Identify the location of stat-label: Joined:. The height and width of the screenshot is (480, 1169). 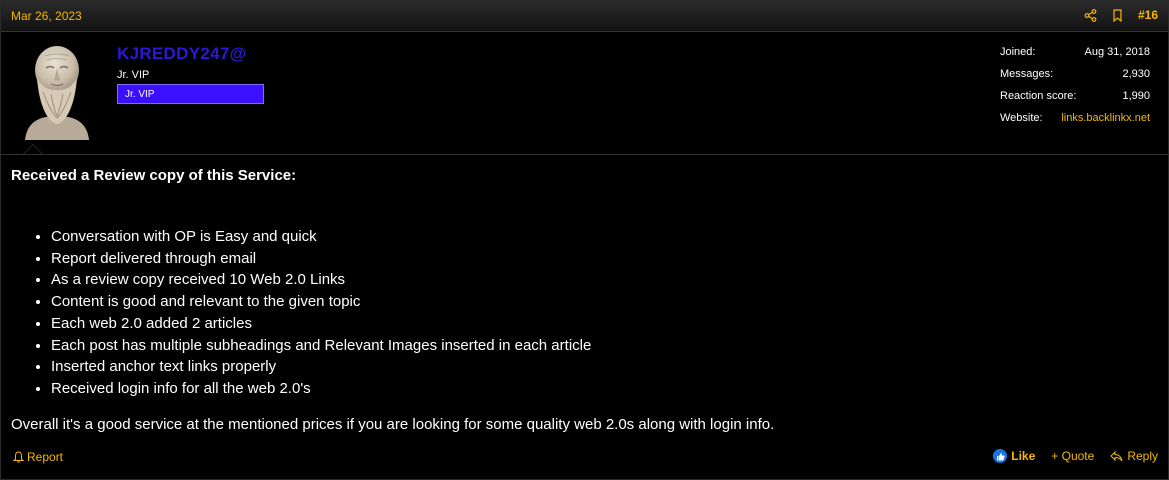
(1018, 52).